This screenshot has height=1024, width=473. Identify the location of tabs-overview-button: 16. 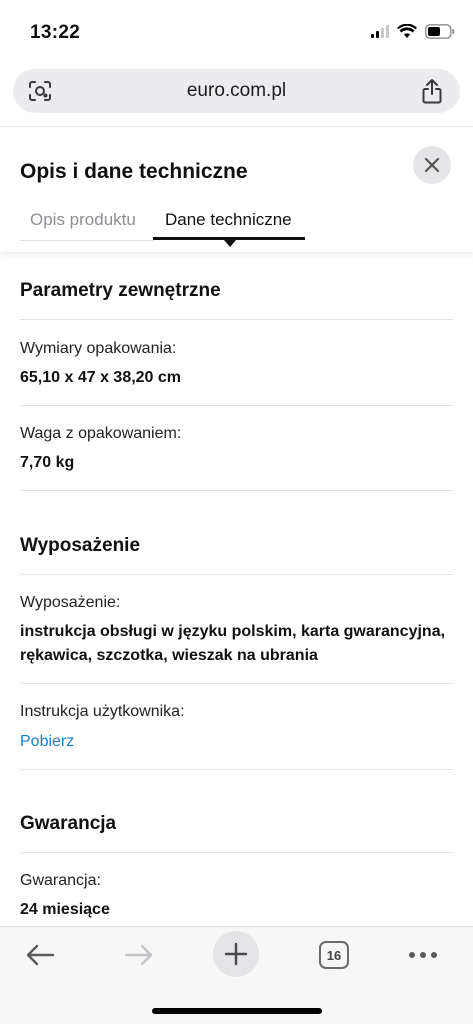
(334, 955).